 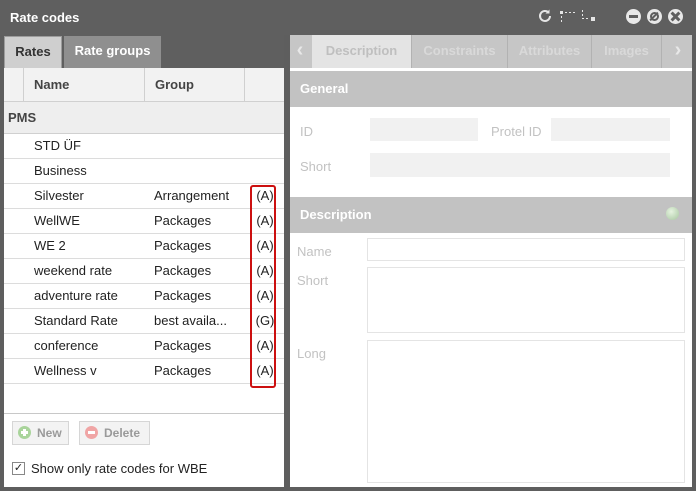 I want to click on rate-name: conference, so click(x=66, y=345).